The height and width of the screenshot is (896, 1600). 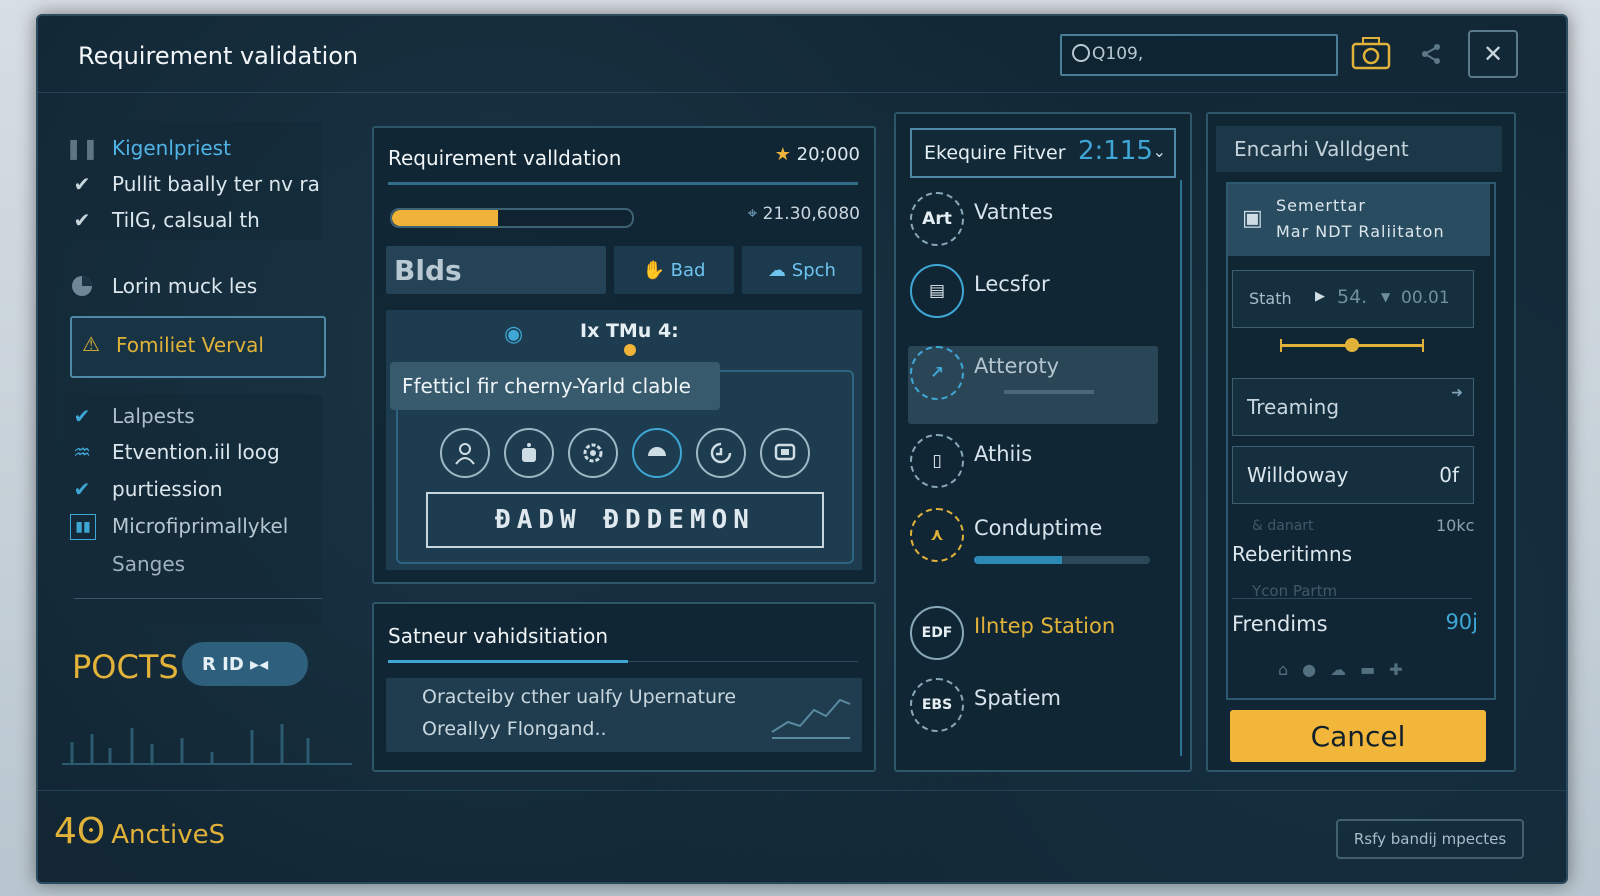 I want to click on list-item-lecsfor: ▤ Lecsfor, so click(x=1035, y=292).